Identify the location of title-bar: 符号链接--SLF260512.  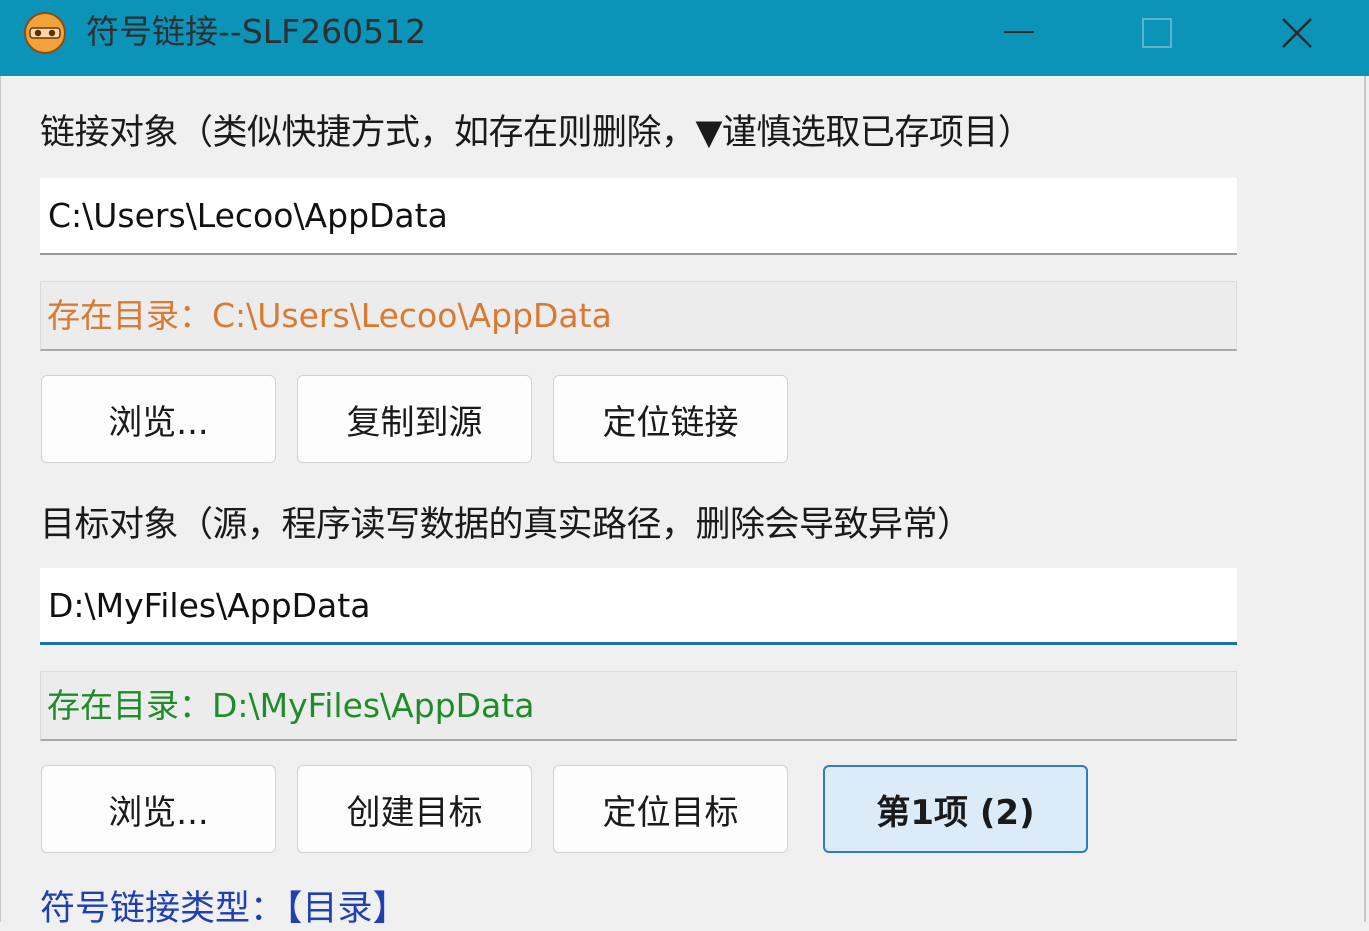
(684, 38).